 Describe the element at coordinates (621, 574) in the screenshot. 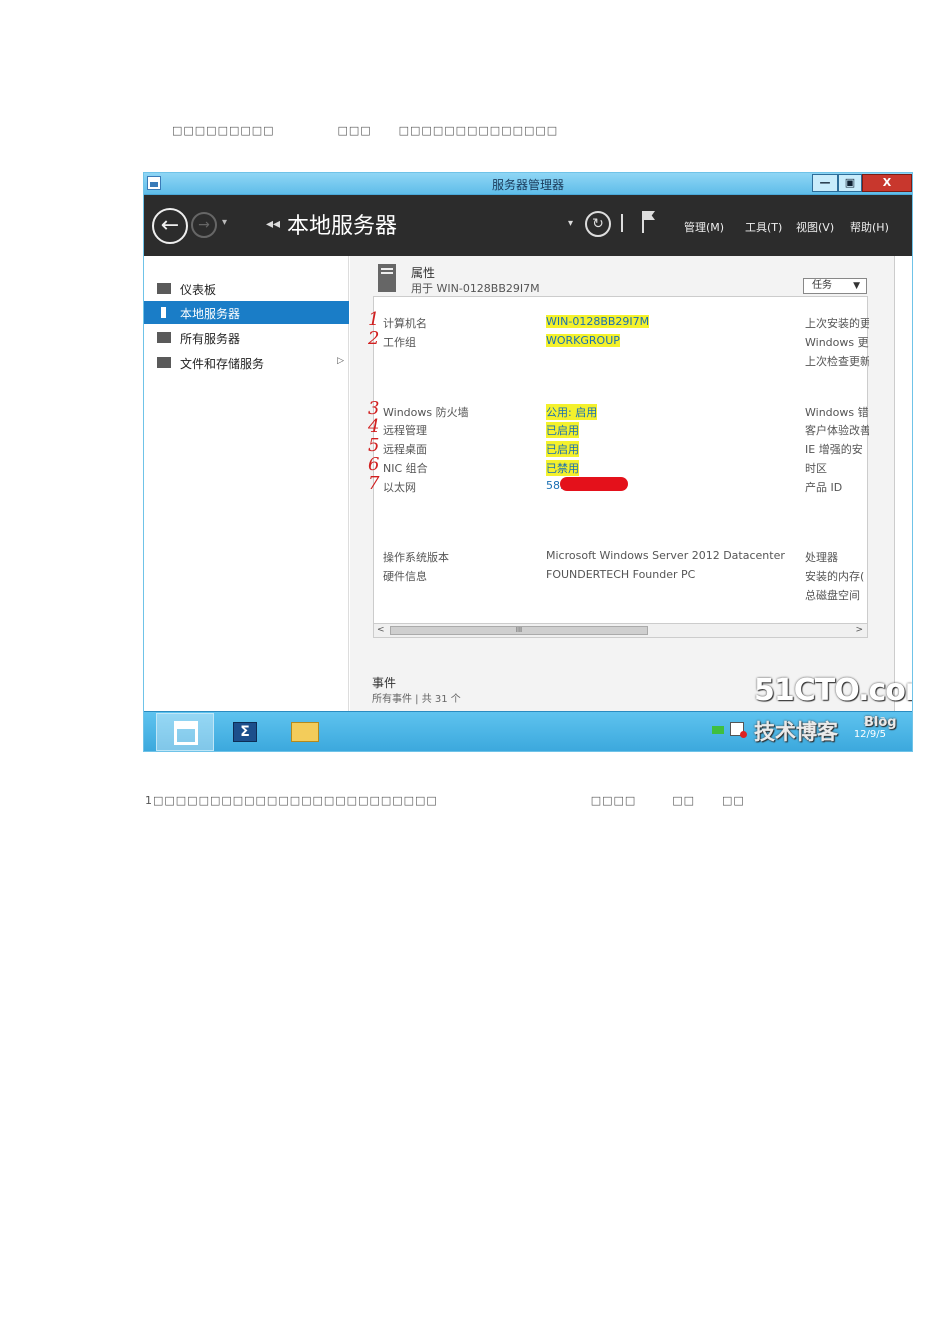

I see `property-value: FOUNDERTECH Founder PC` at that location.